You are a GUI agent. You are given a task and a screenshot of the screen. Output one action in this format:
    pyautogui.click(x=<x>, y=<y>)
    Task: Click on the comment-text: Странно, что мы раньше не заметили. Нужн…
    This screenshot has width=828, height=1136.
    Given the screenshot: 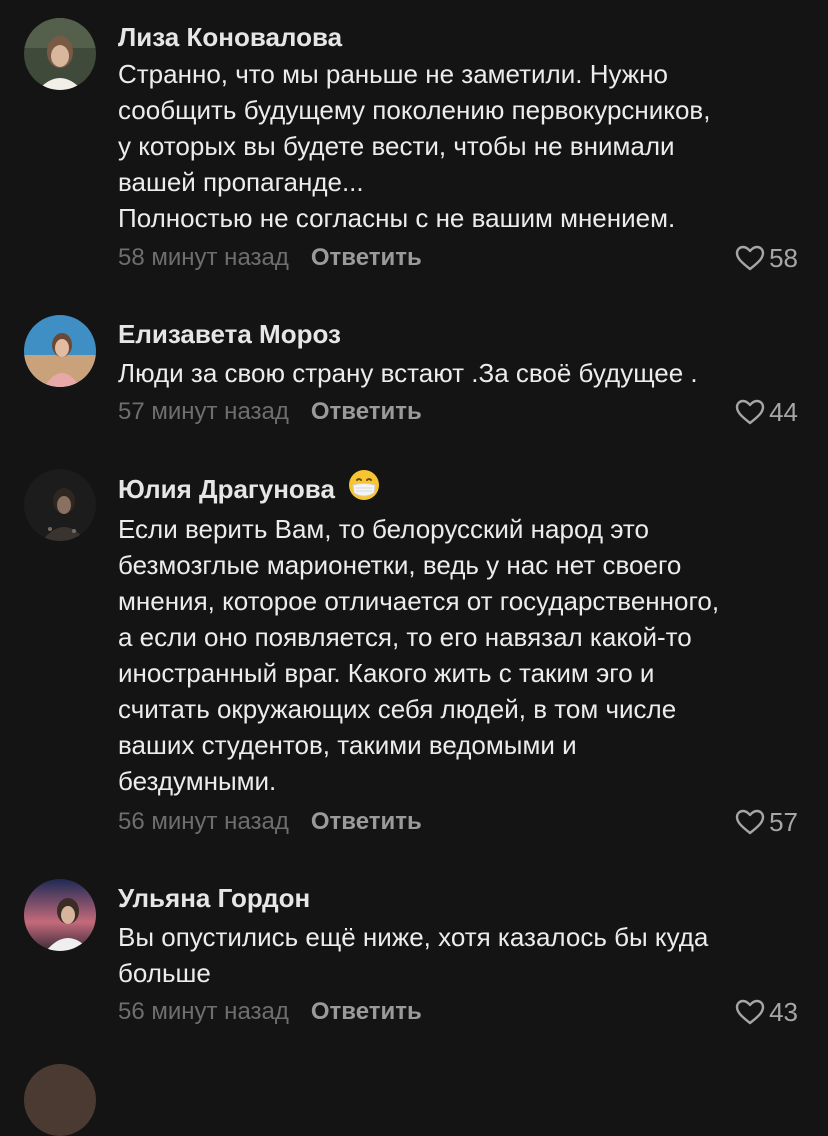 What is the action you would take?
    pyautogui.click(x=414, y=146)
    